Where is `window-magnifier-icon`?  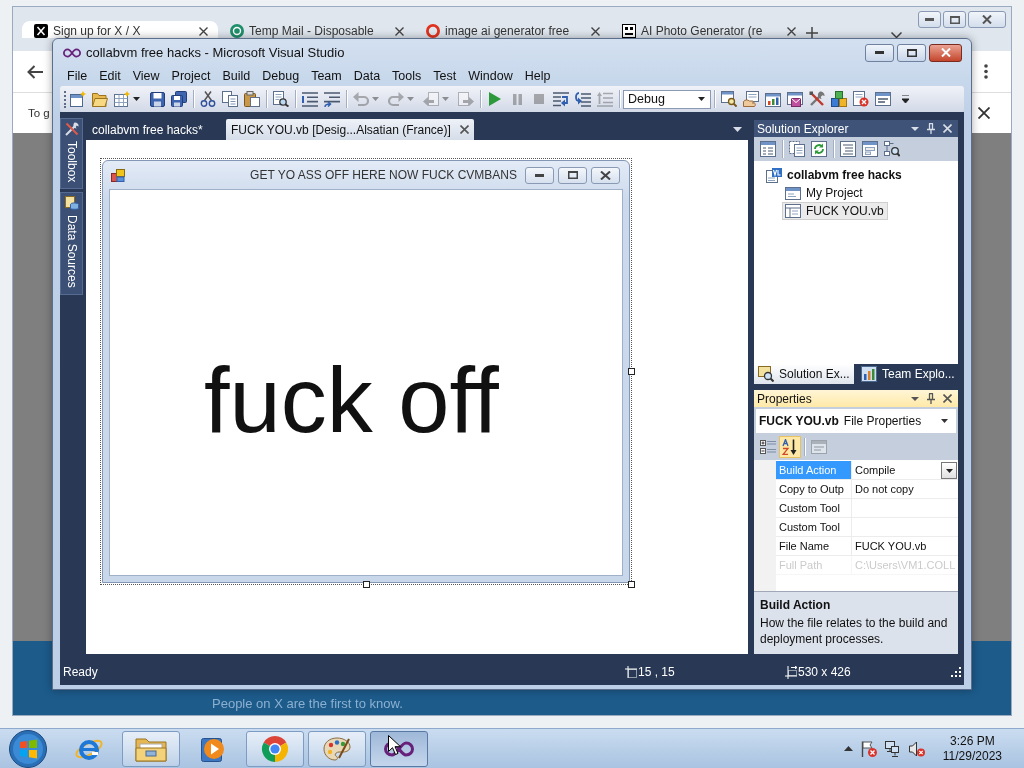 window-magnifier-icon is located at coordinates (729, 99).